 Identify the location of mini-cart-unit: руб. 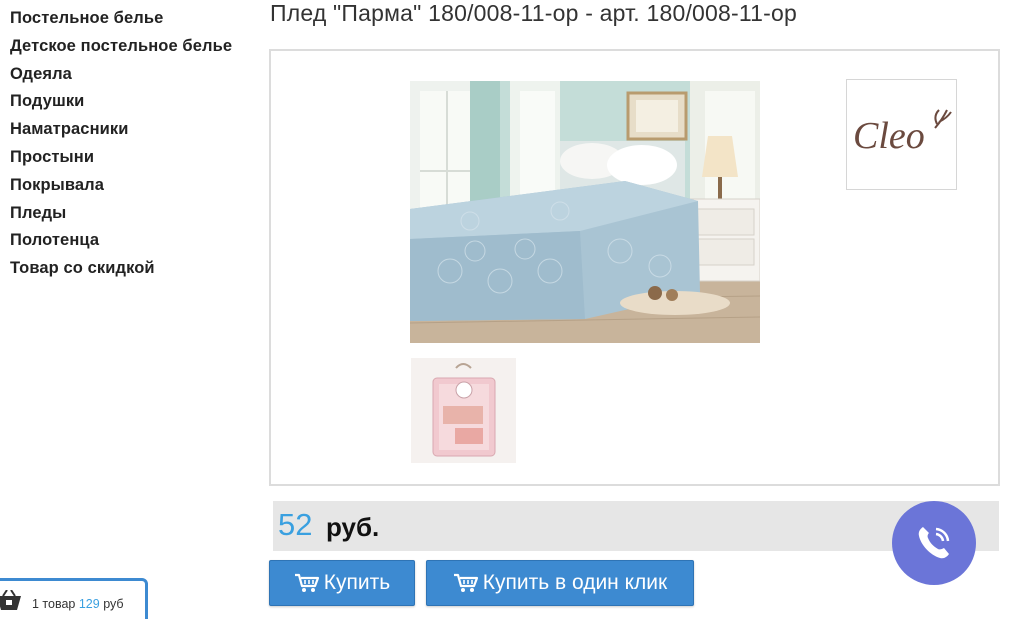
(113, 604).